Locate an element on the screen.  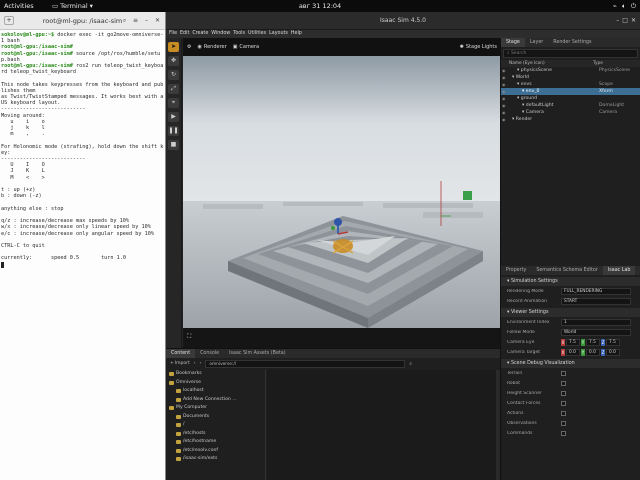
stop-icon: ■ is located at coordinates (173, 145).